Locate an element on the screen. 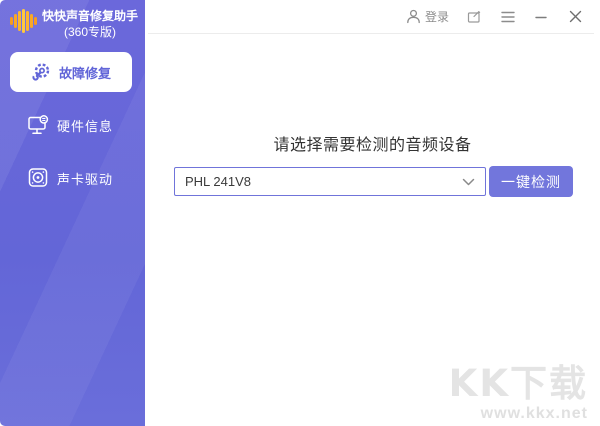  close-button is located at coordinates (575, 16).